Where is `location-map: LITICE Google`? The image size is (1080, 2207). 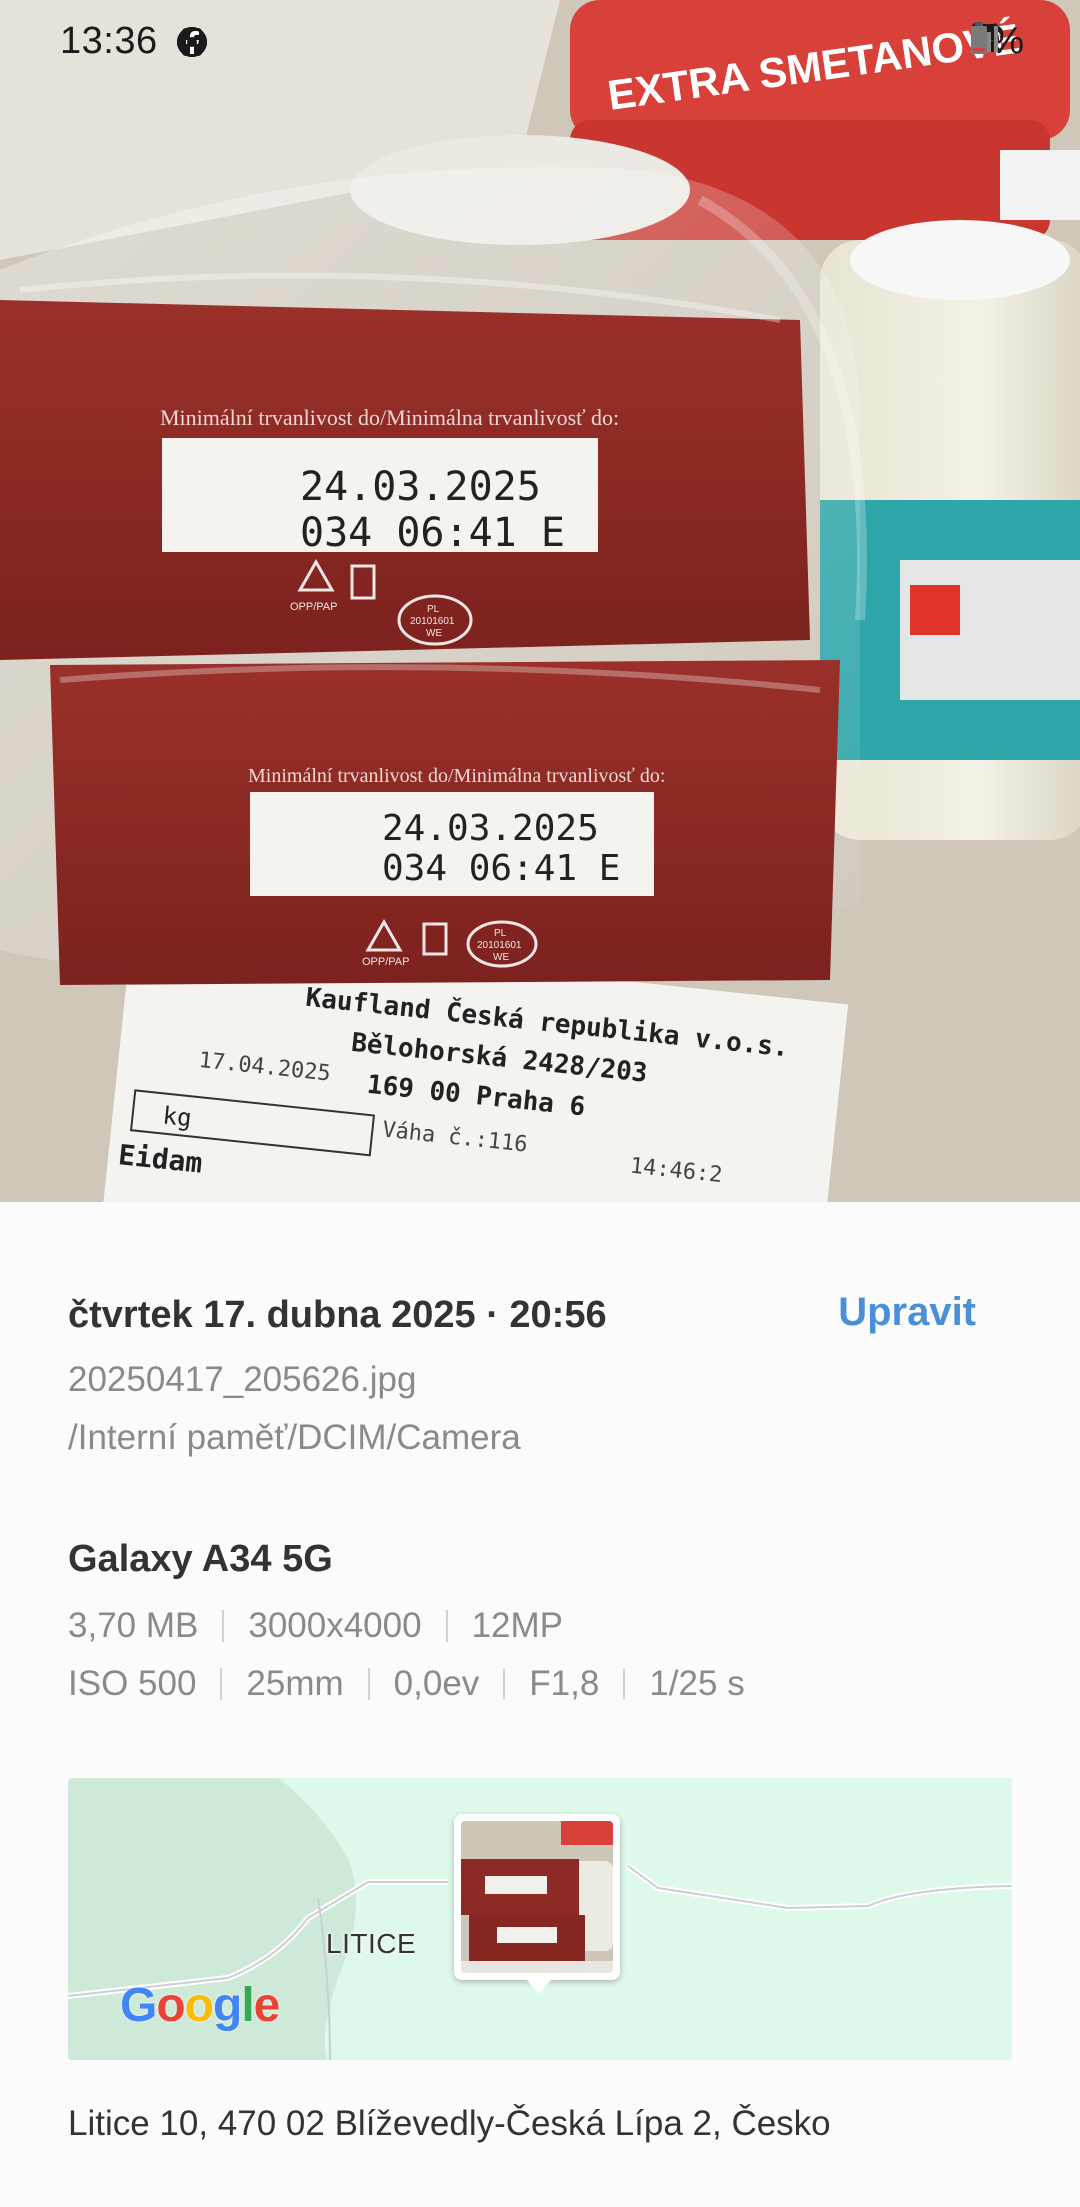 location-map: LITICE Google is located at coordinates (540, 1919).